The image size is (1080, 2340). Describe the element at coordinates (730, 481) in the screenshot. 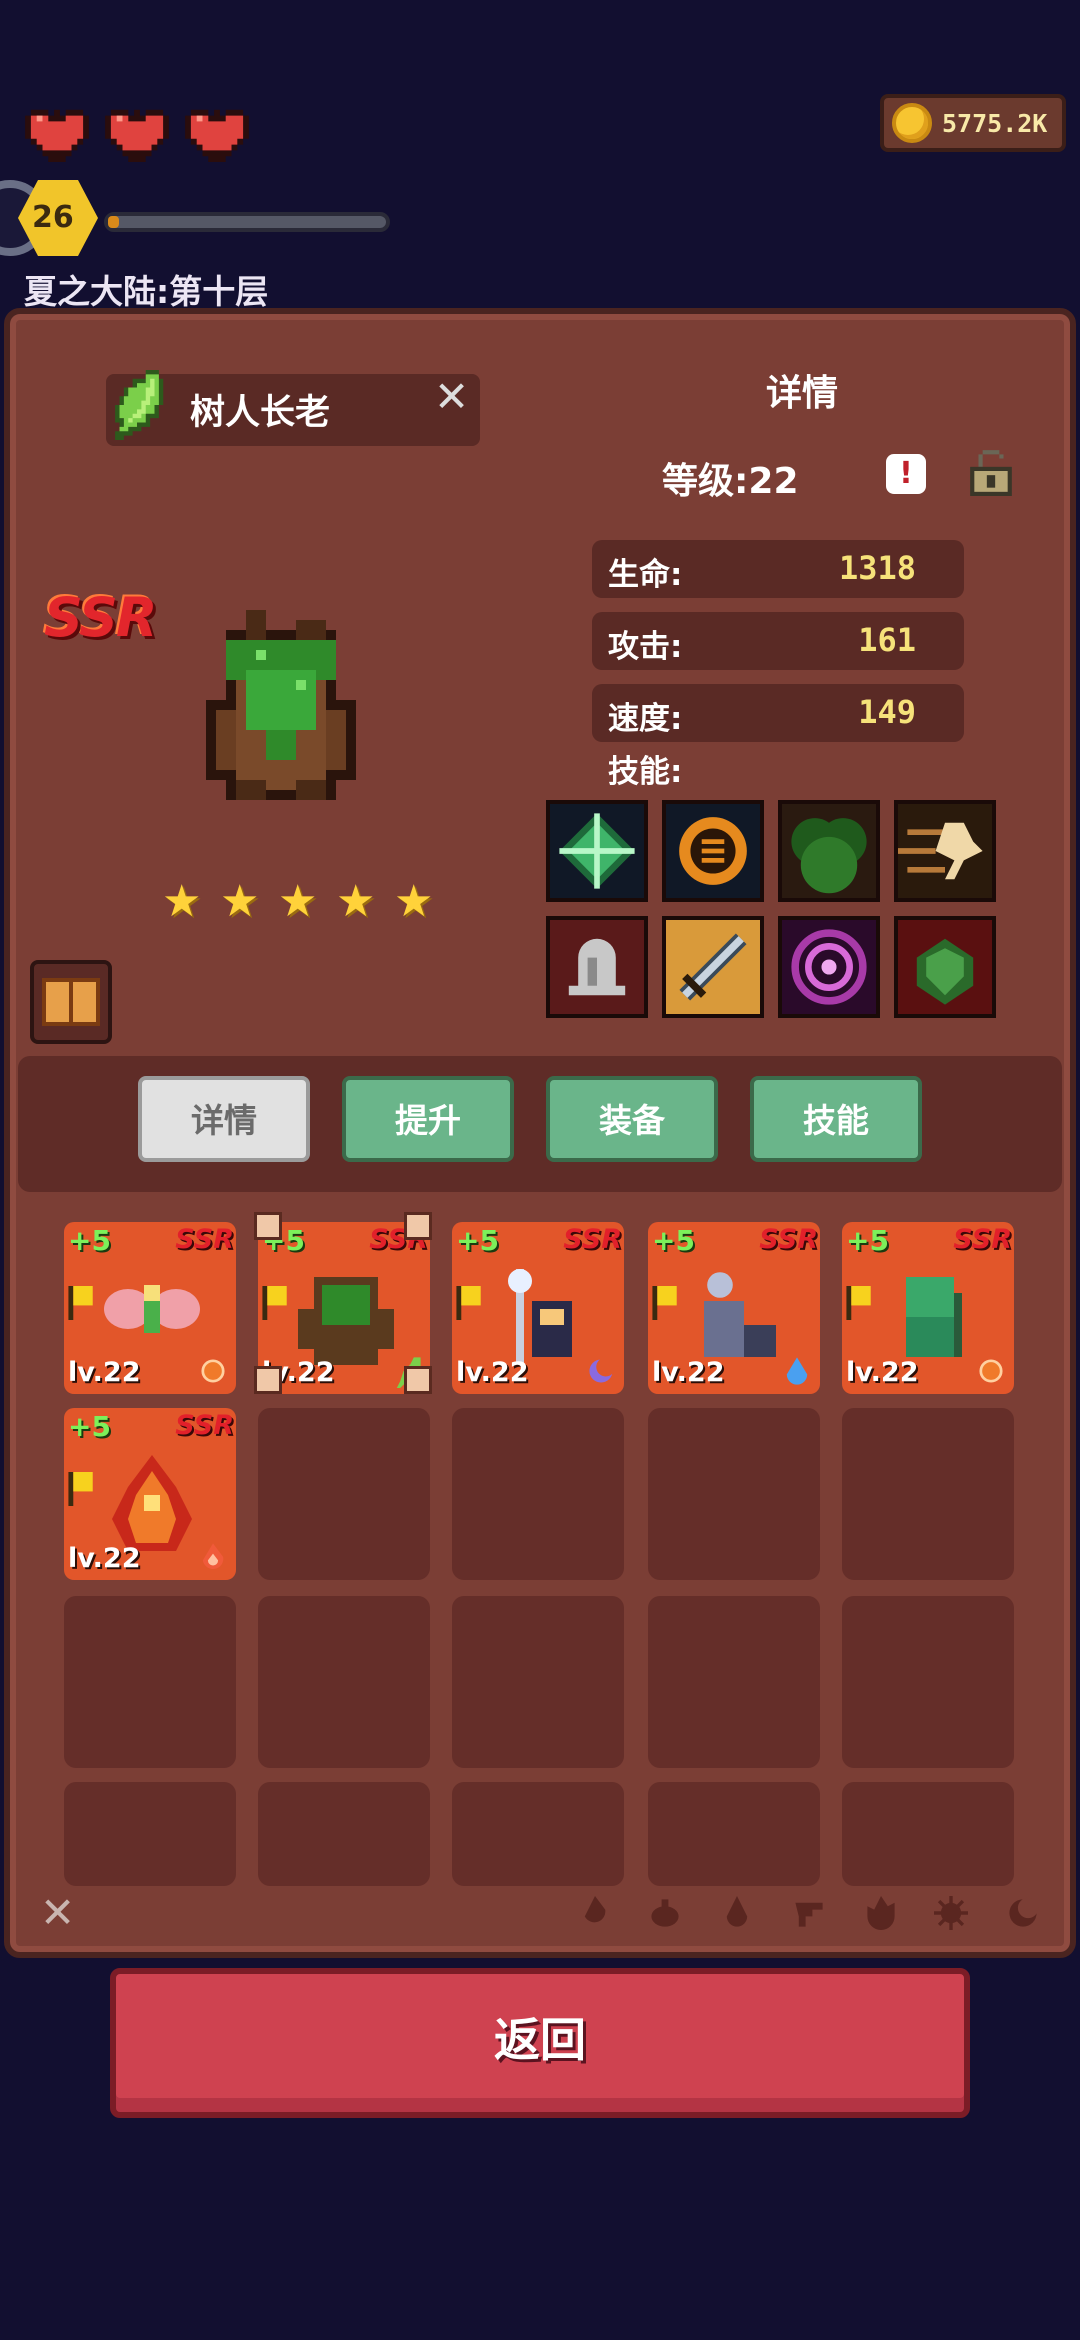

I see `hero-level: 等级:22` at that location.